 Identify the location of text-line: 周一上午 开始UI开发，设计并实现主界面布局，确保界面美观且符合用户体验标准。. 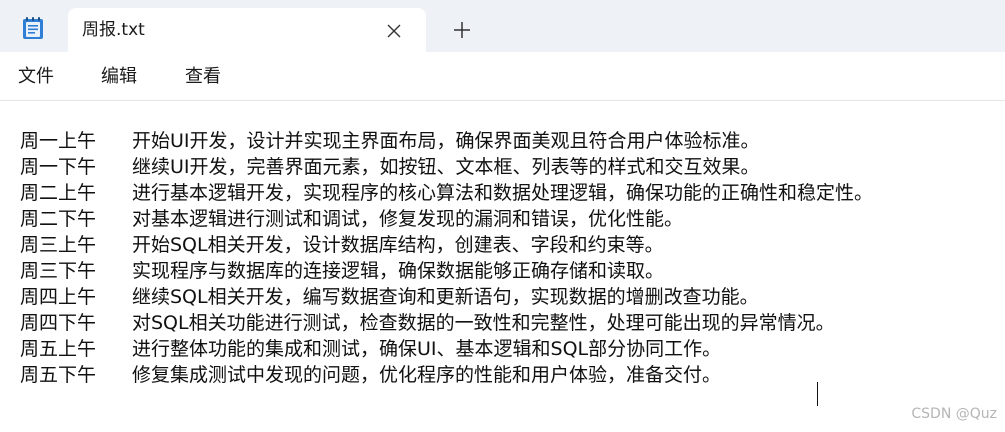
(390, 141).